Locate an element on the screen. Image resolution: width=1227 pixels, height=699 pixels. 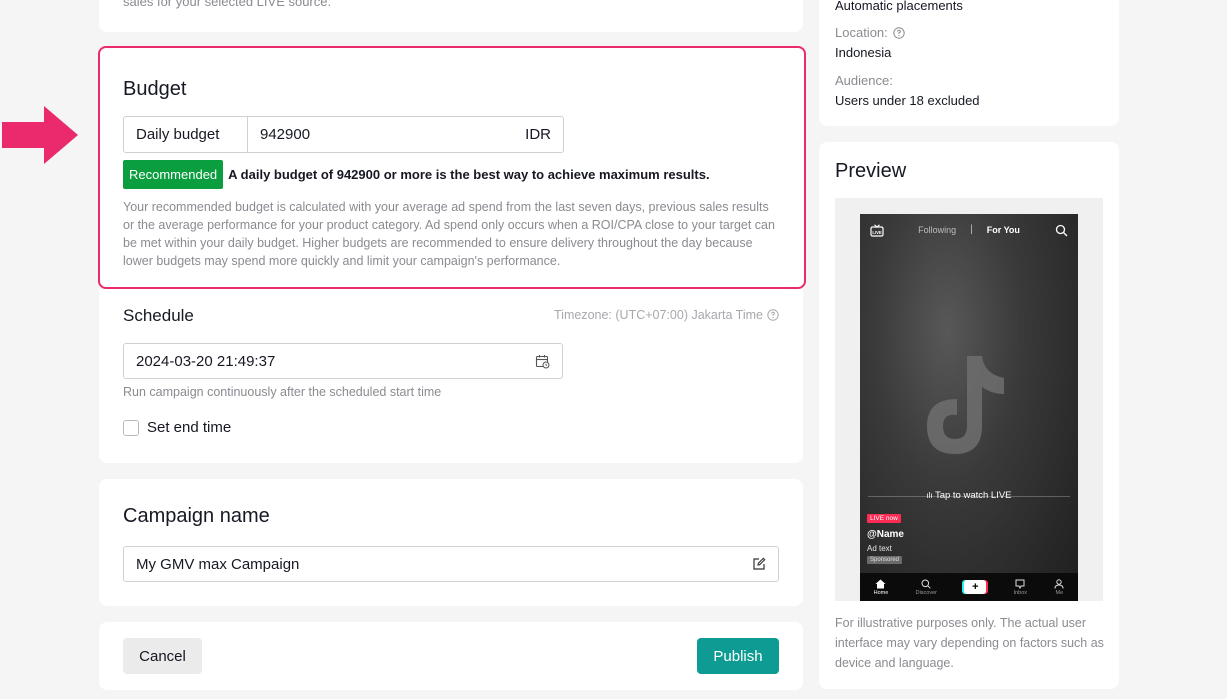
tab-following: Following is located at coordinates (937, 229).